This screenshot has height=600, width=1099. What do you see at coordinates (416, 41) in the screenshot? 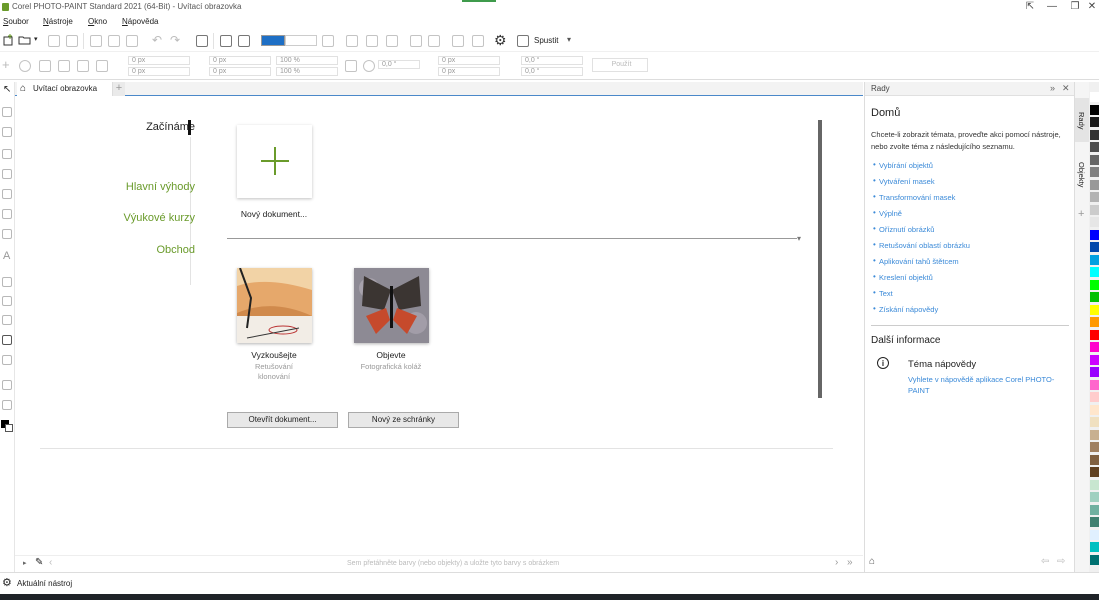
I see `rulers-icon` at bounding box center [416, 41].